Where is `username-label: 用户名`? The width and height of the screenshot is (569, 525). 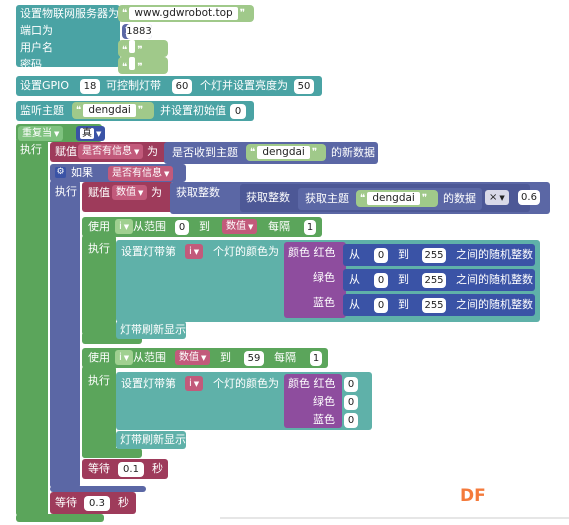 username-label: 用户名 is located at coordinates (36, 47).